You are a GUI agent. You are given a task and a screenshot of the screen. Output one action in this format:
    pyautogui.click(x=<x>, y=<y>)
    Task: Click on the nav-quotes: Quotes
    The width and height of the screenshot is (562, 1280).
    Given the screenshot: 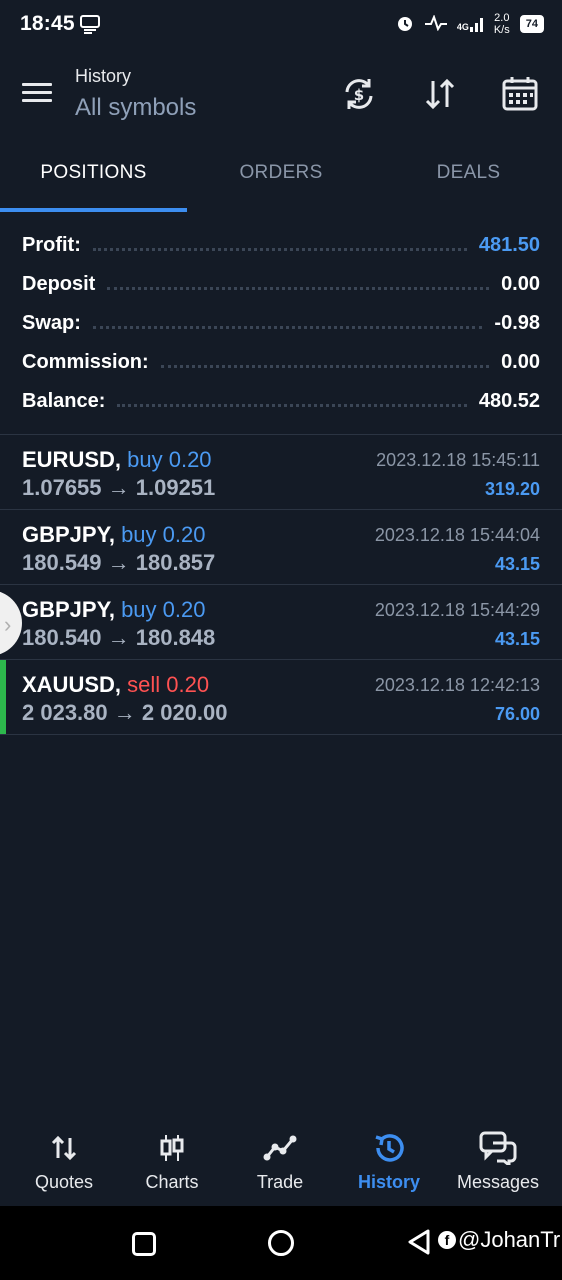 What is the action you would take?
    pyautogui.click(x=64, y=1162)
    